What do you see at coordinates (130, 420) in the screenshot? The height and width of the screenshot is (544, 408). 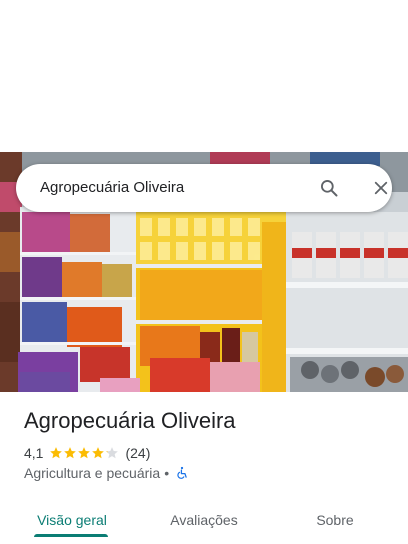 I see `place-title: Agropecuária Oliveira` at bounding box center [130, 420].